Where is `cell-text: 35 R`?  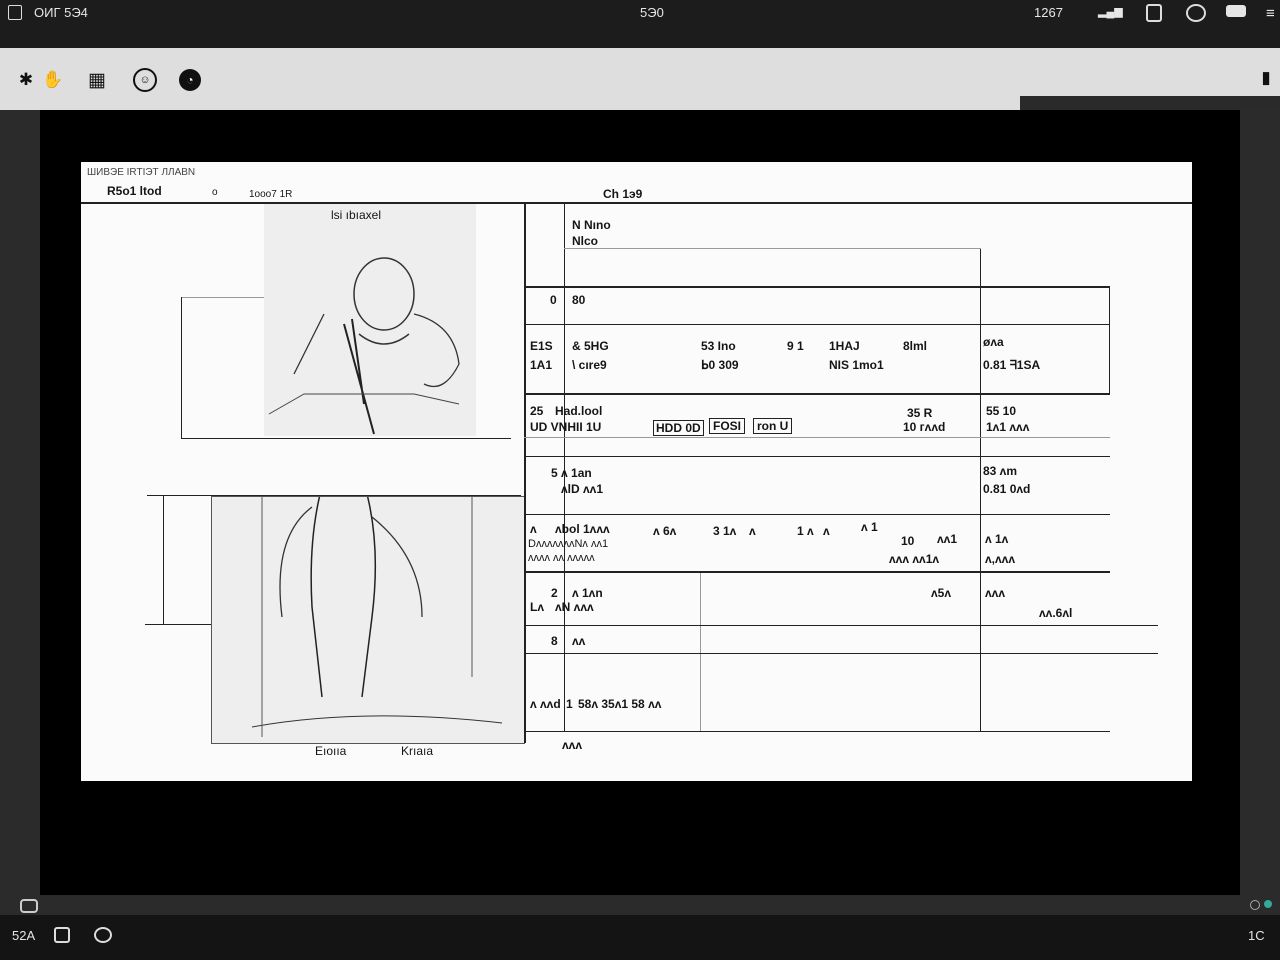
cell-text: 35 R is located at coordinates (920, 413).